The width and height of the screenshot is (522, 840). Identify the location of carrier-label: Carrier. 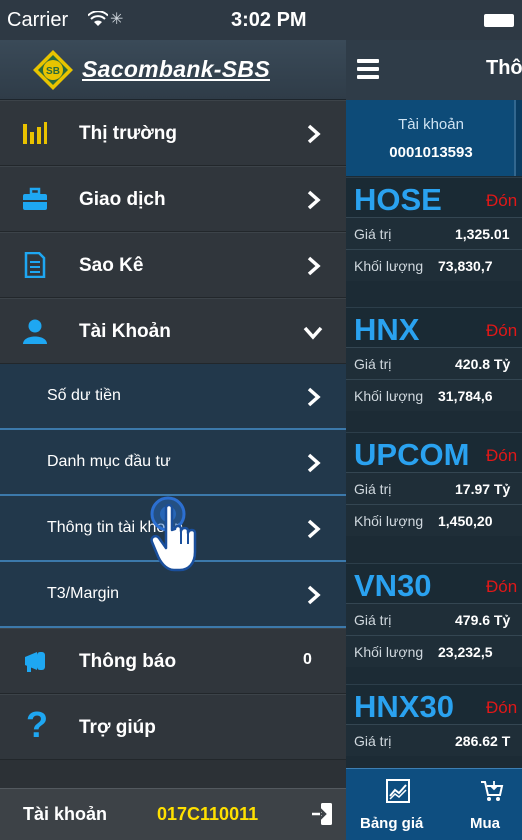
(38, 20).